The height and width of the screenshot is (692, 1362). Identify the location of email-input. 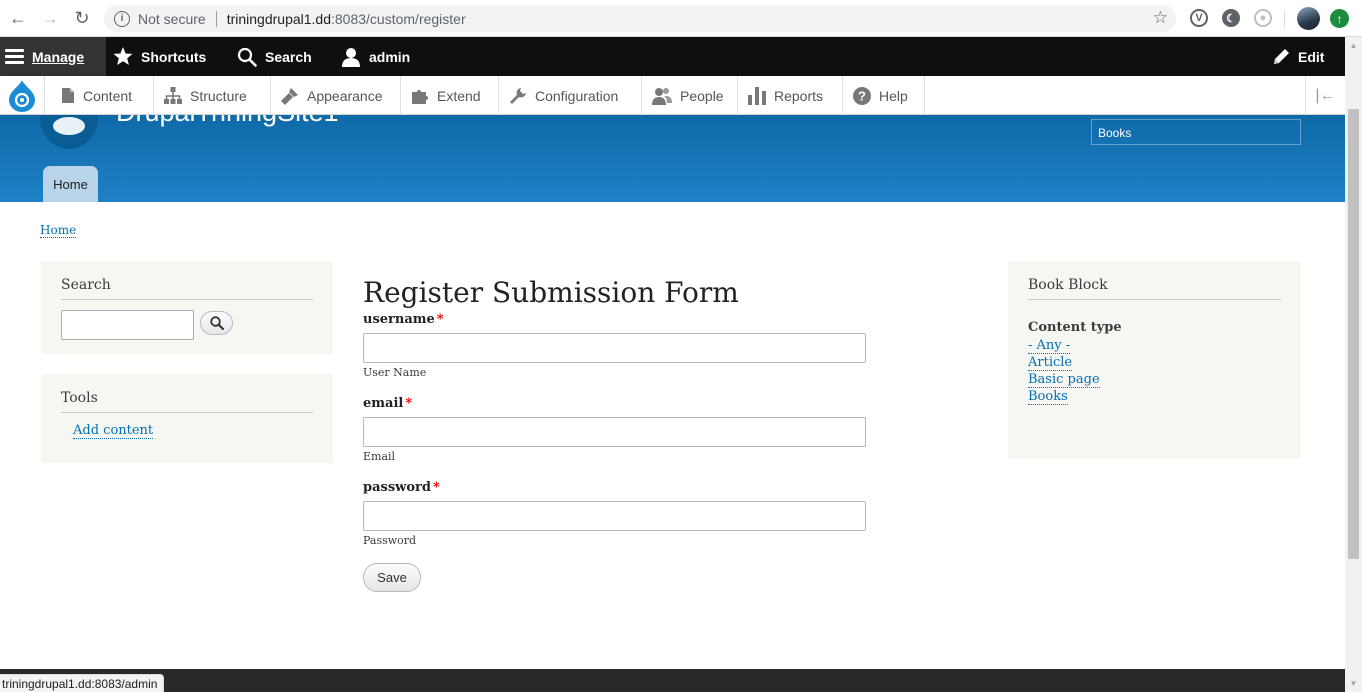
(614, 432).